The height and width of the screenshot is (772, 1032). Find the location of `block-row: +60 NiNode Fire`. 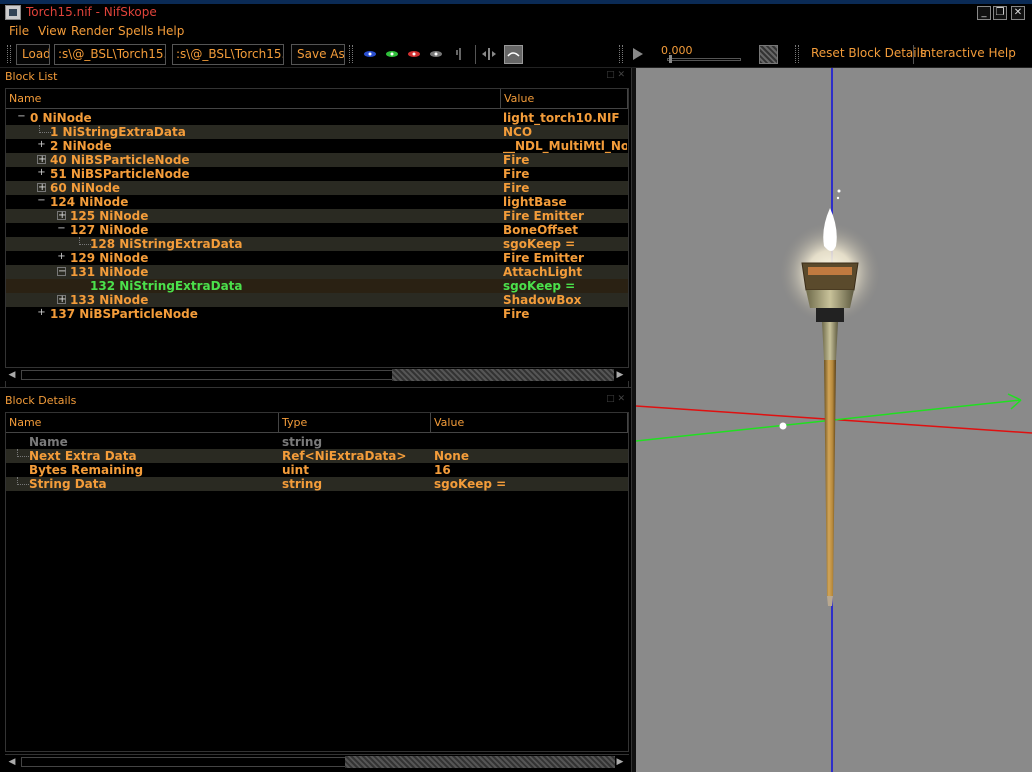

block-row: +60 NiNode Fire is located at coordinates (317, 188).